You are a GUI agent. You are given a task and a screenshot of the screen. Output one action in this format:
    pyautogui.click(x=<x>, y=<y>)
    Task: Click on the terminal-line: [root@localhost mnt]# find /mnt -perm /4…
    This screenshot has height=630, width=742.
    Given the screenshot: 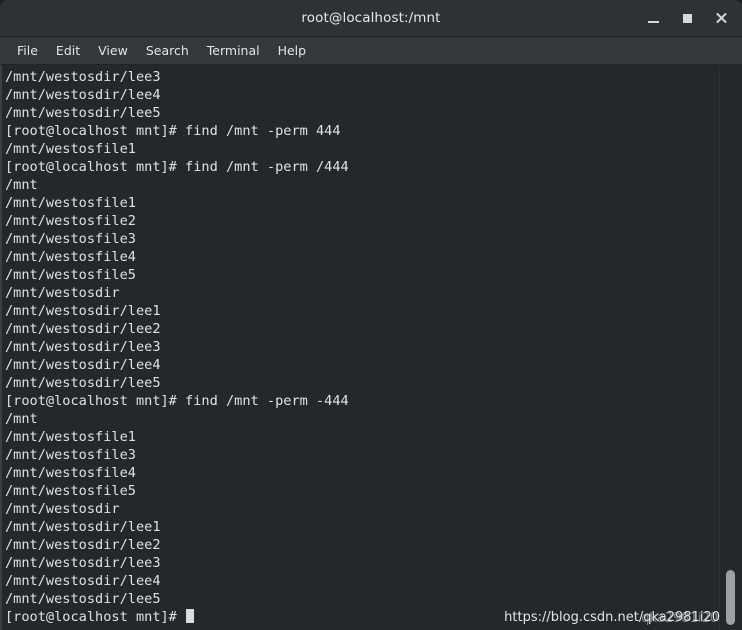 What is the action you would take?
    pyautogui.click(x=177, y=167)
    